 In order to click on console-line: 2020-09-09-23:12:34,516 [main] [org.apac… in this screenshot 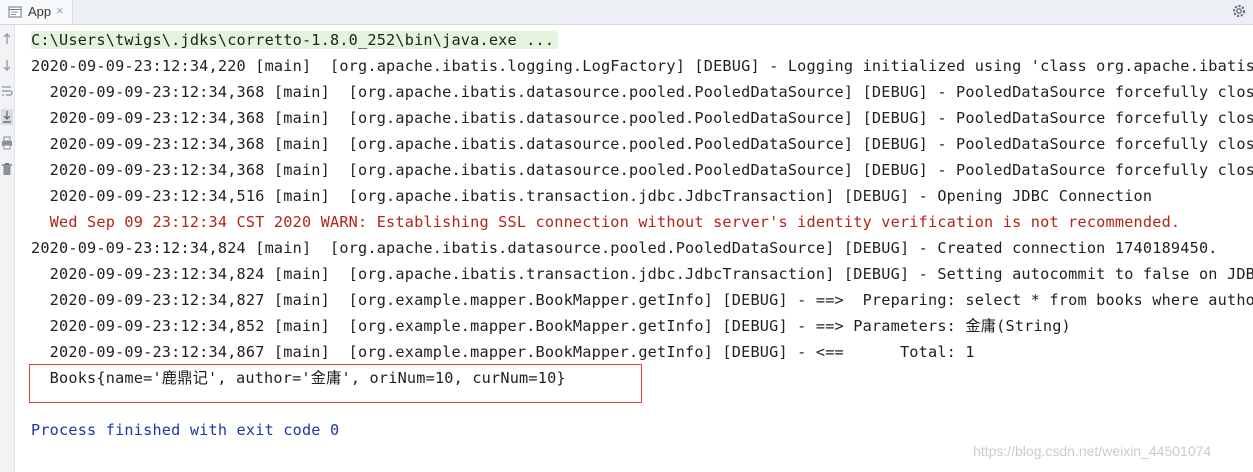, I will do `click(592, 196)`.